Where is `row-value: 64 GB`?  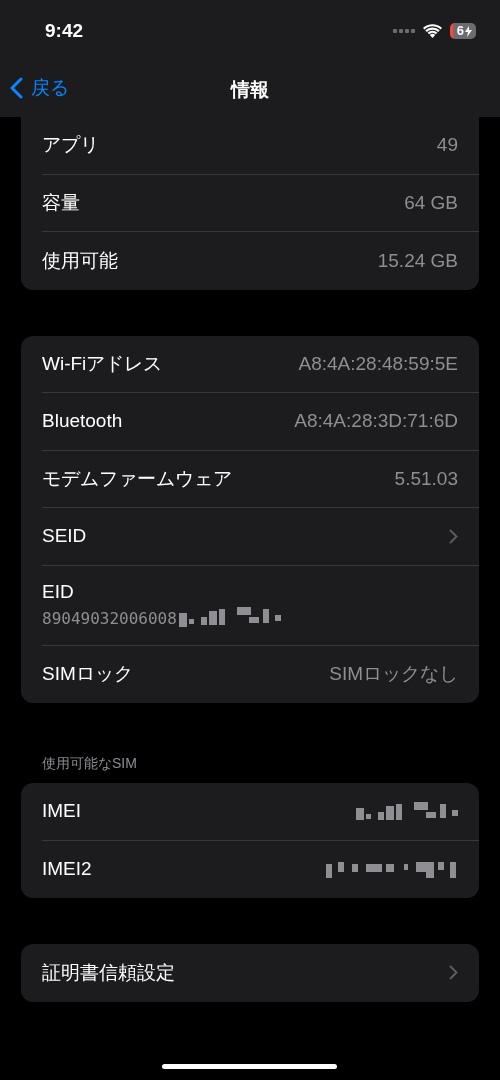
row-value: 64 GB is located at coordinates (431, 202).